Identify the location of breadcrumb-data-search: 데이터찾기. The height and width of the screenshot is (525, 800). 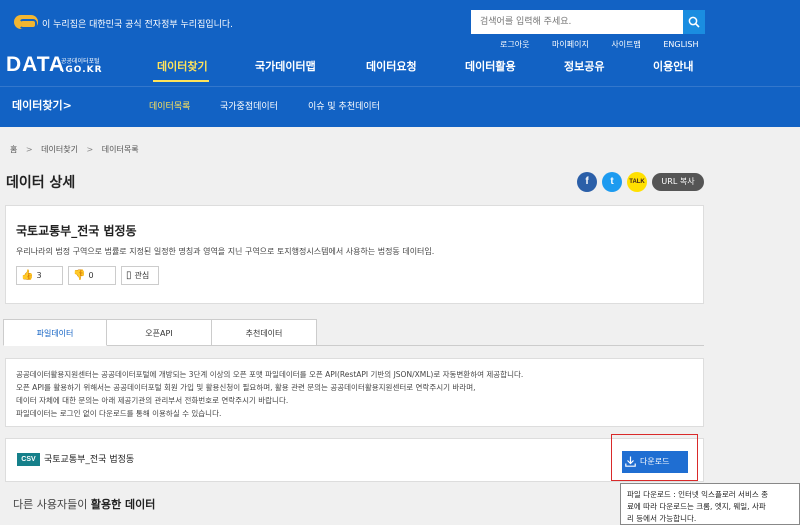
(59, 149).